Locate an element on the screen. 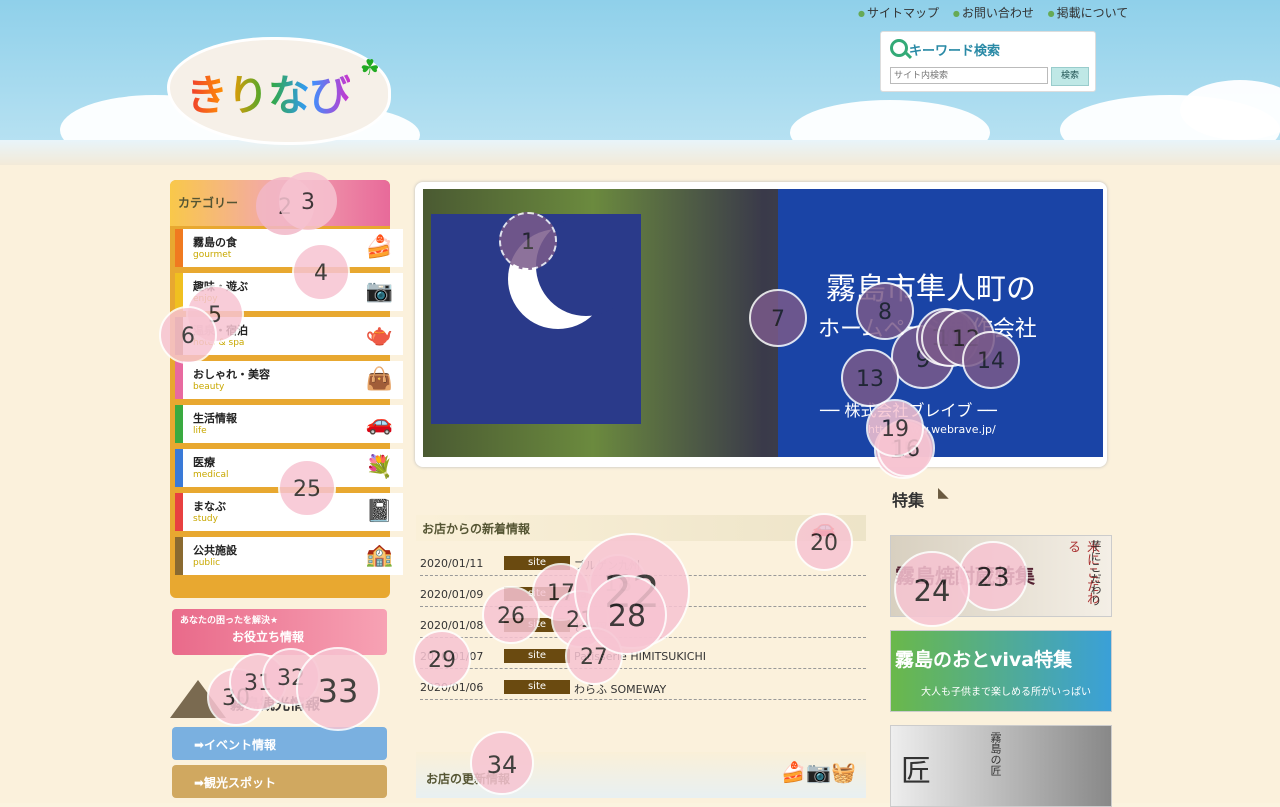  news-title-link: わらふ SOMEWAY is located at coordinates (620, 689).